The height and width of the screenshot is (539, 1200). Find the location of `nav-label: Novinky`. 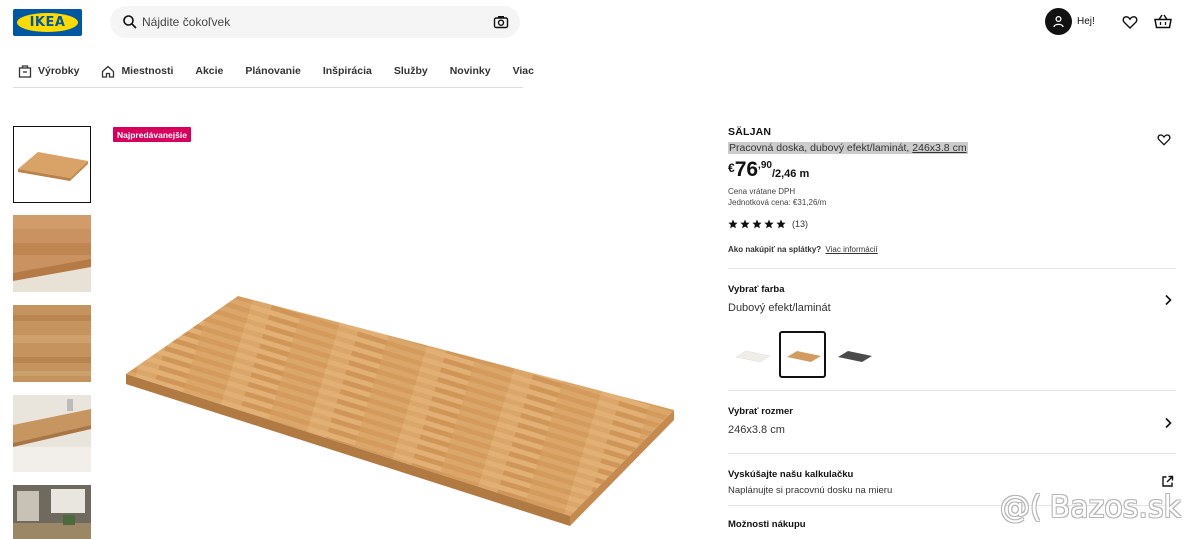

nav-label: Novinky is located at coordinates (470, 71).